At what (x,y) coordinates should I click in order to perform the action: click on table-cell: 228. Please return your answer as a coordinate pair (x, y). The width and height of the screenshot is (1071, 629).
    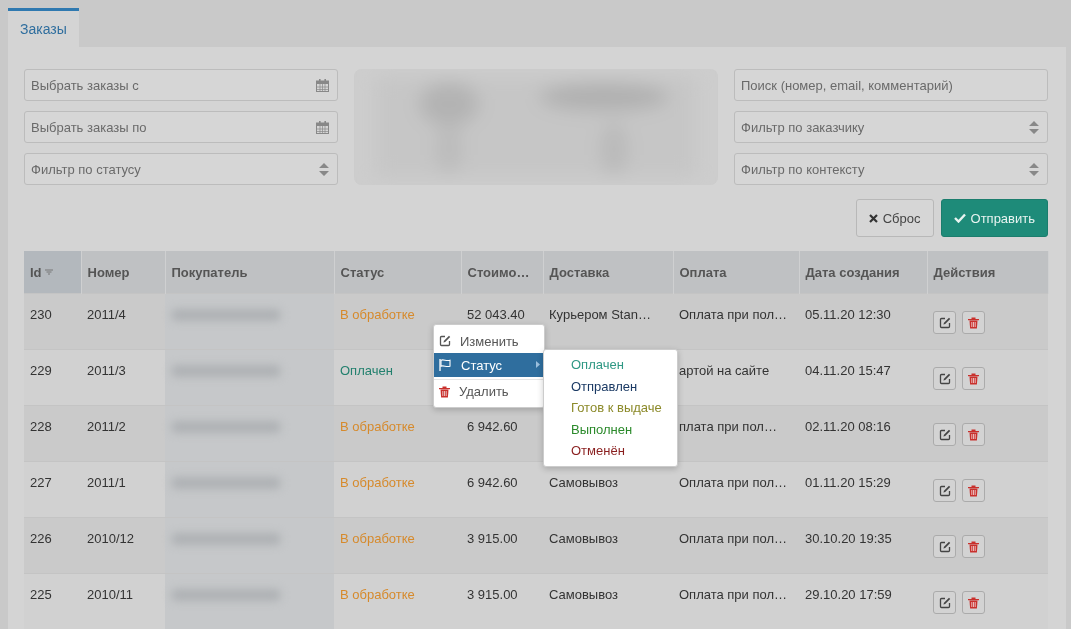
    Looking at the image, I should click on (41, 426).